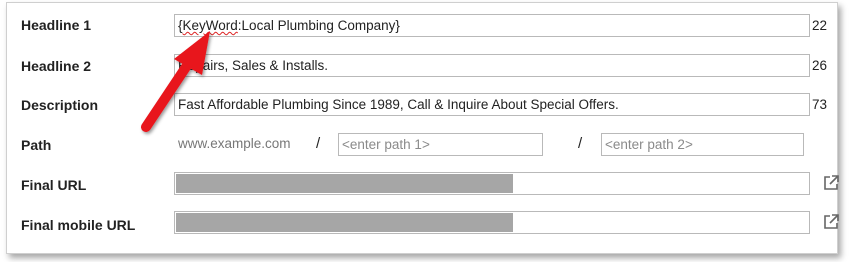 This screenshot has width=850, height=262. What do you see at coordinates (60, 105) in the screenshot?
I see `description-label: Description` at bounding box center [60, 105].